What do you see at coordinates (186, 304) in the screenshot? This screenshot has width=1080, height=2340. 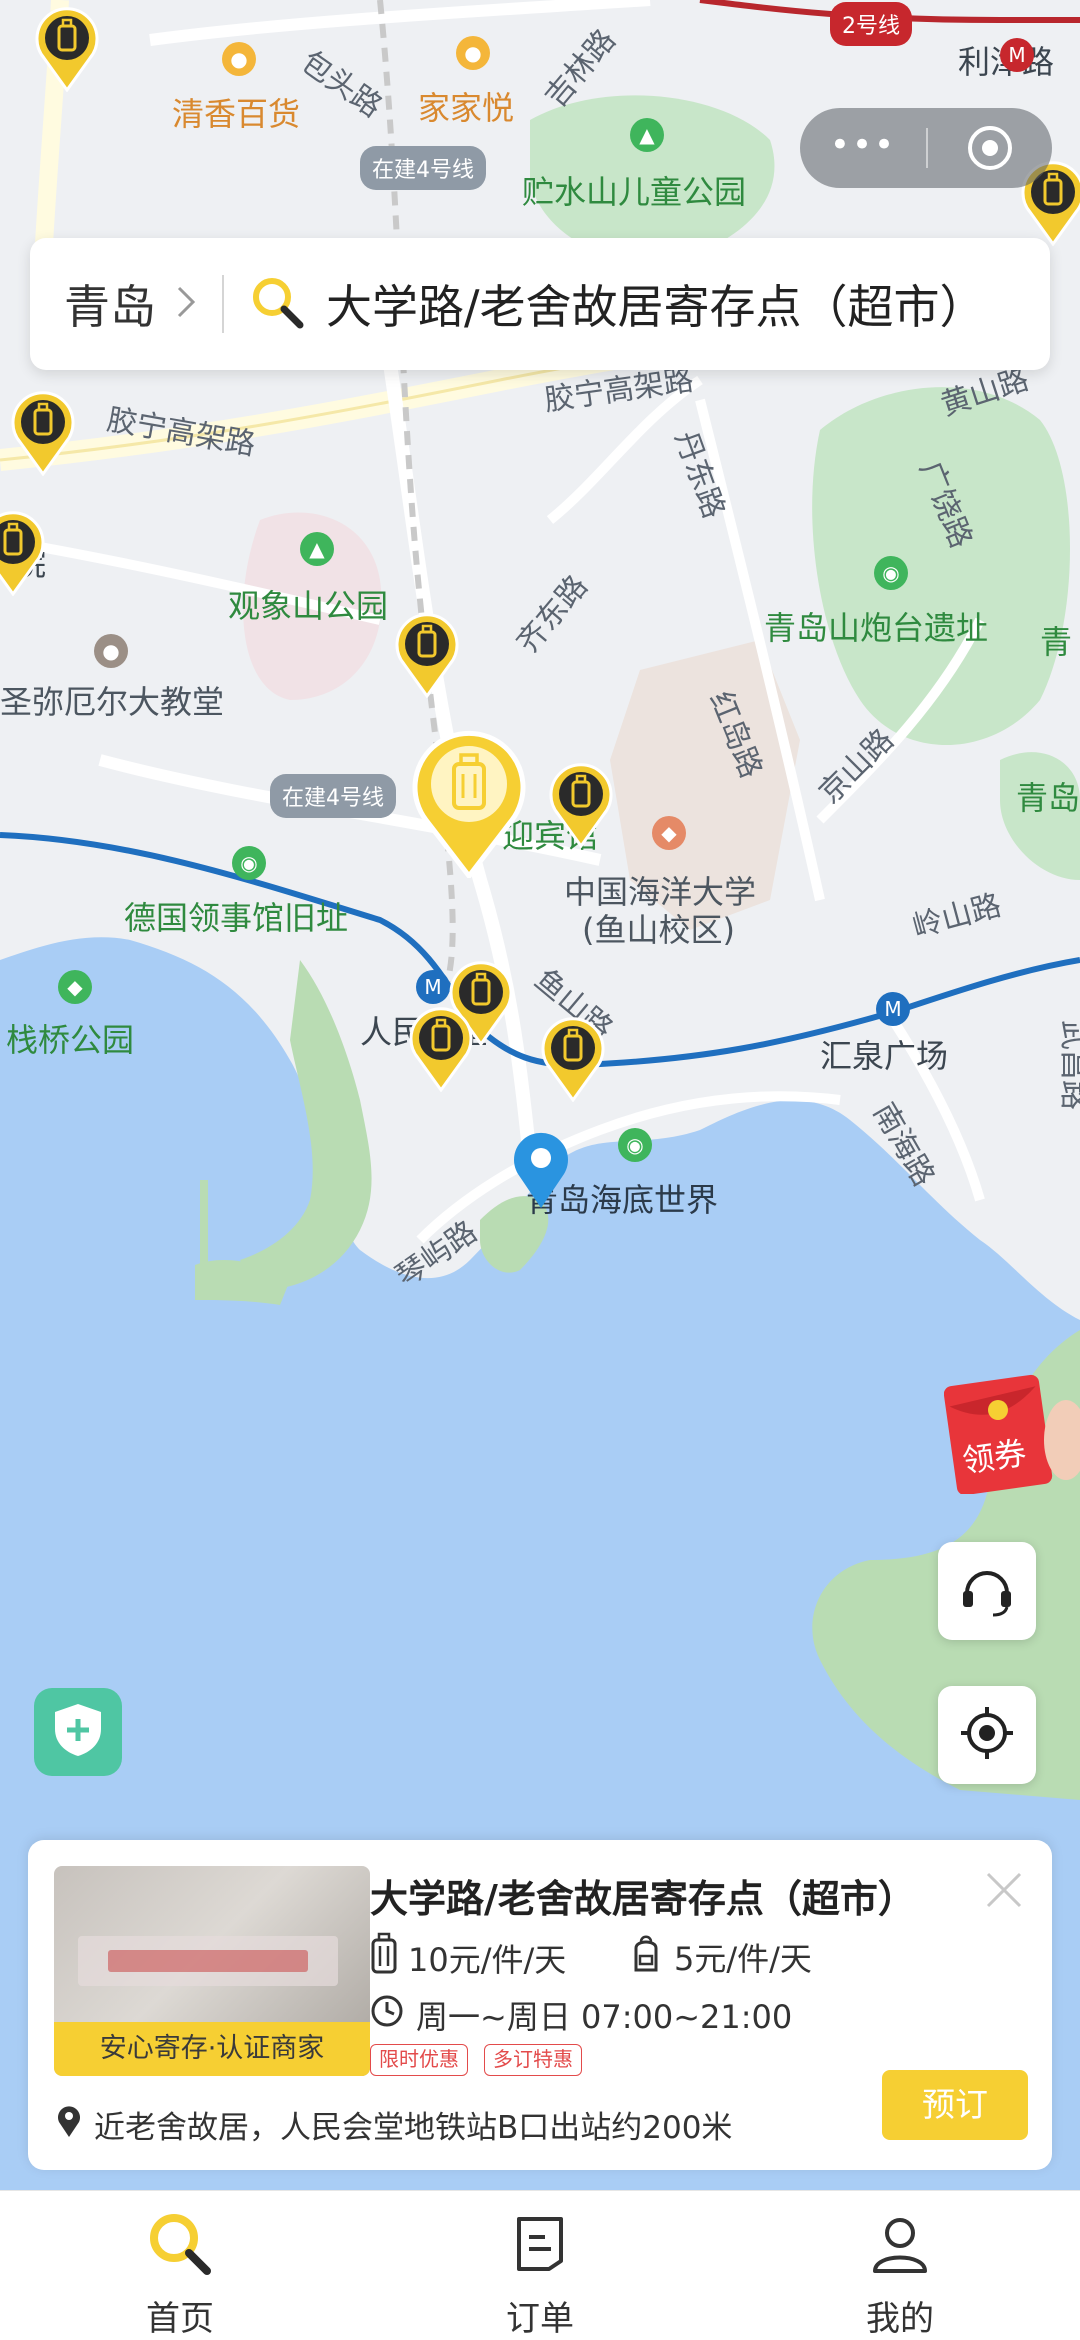 I see `chevron-right-icon` at bounding box center [186, 304].